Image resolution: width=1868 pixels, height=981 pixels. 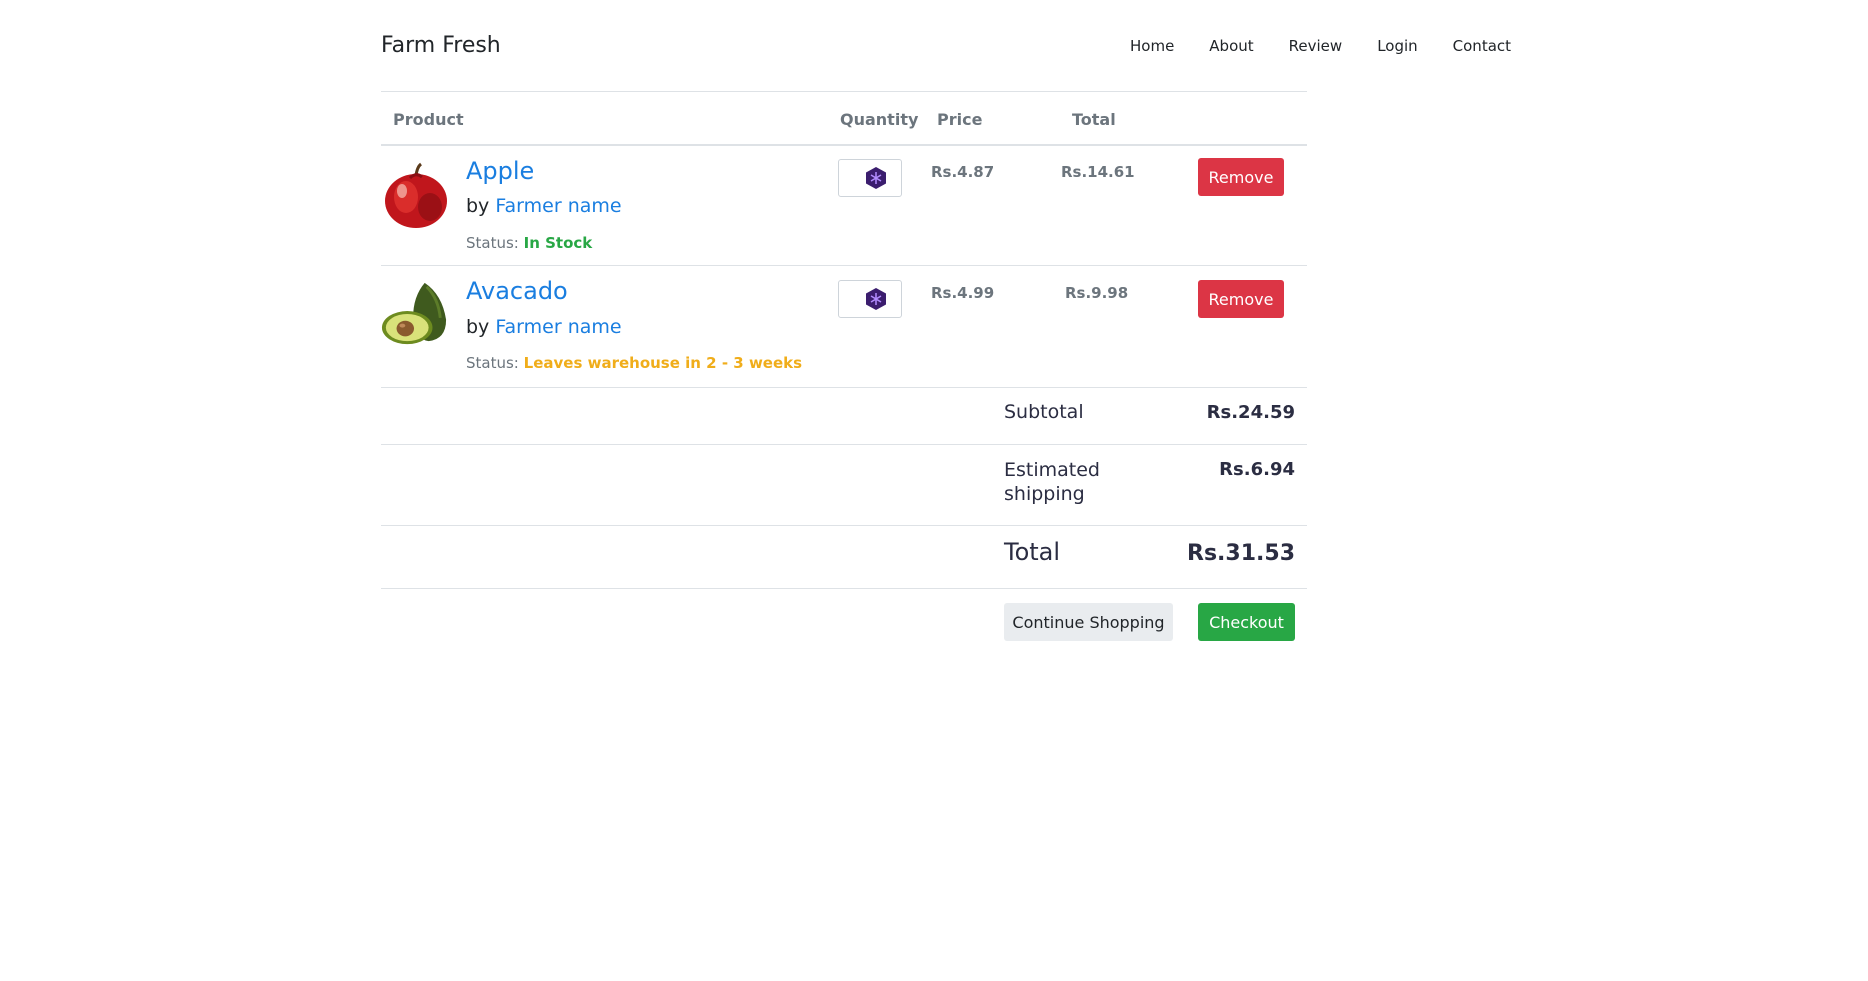 What do you see at coordinates (1152, 46) in the screenshot?
I see `nav-home-link: Home` at bounding box center [1152, 46].